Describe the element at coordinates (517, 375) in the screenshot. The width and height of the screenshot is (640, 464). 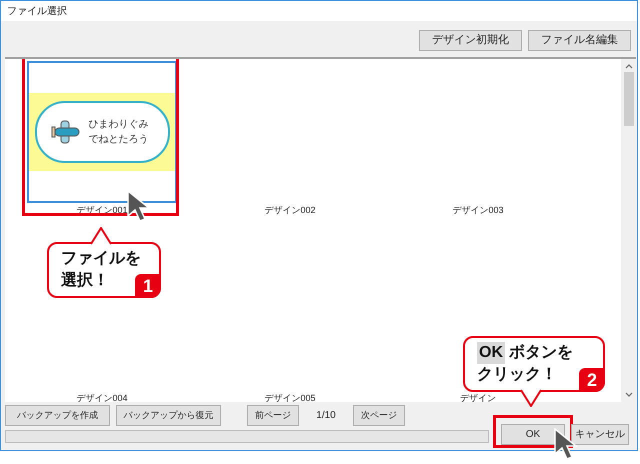
I see `callout-text: クリック！` at that location.